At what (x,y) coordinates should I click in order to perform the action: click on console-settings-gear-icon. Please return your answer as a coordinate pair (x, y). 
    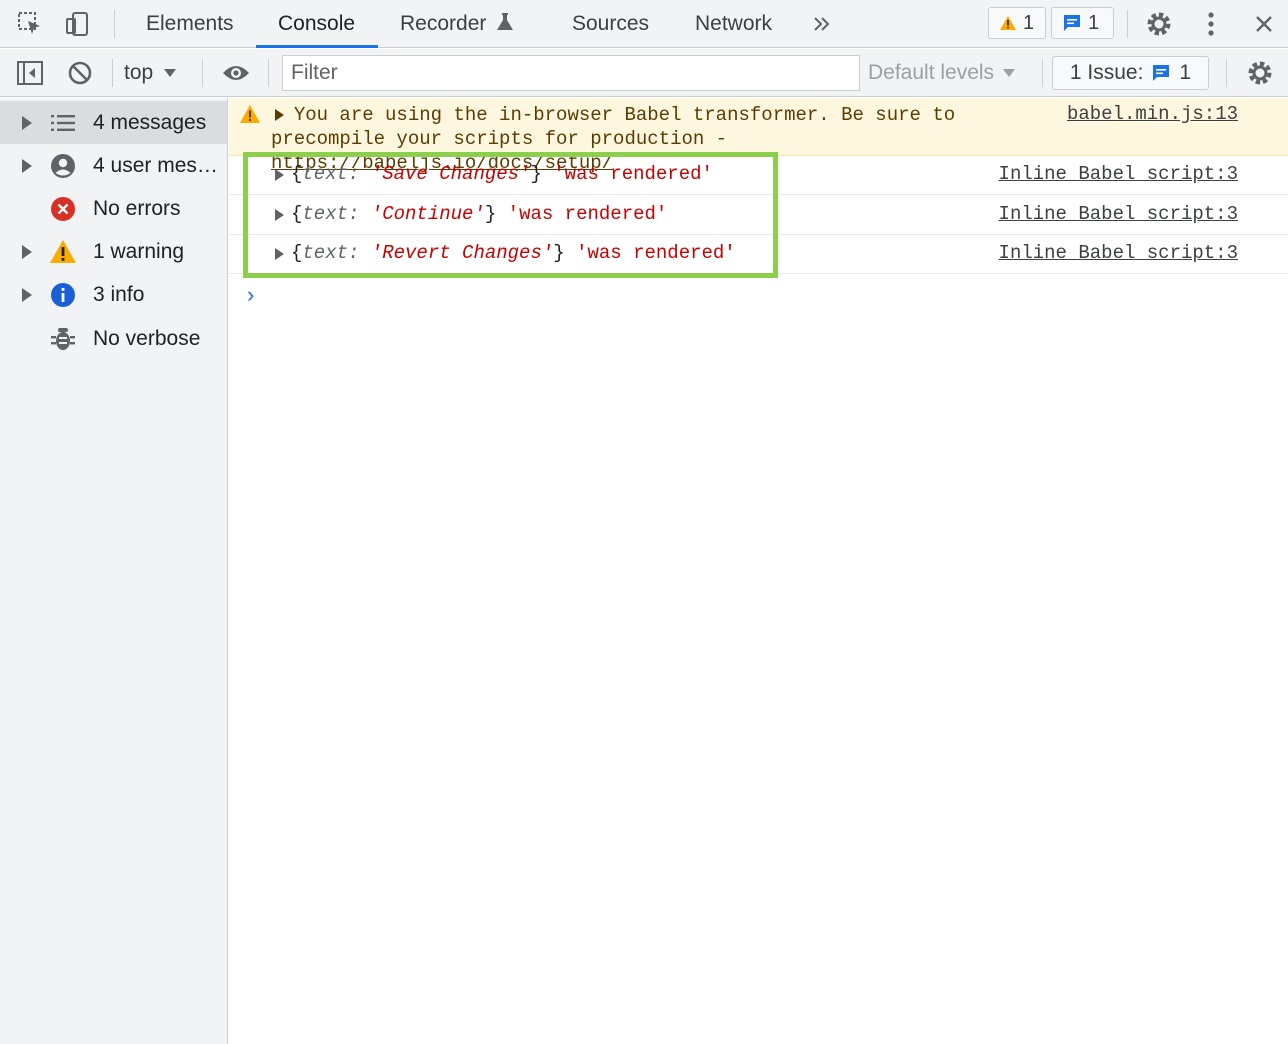
    Looking at the image, I should click on (1260, 73).